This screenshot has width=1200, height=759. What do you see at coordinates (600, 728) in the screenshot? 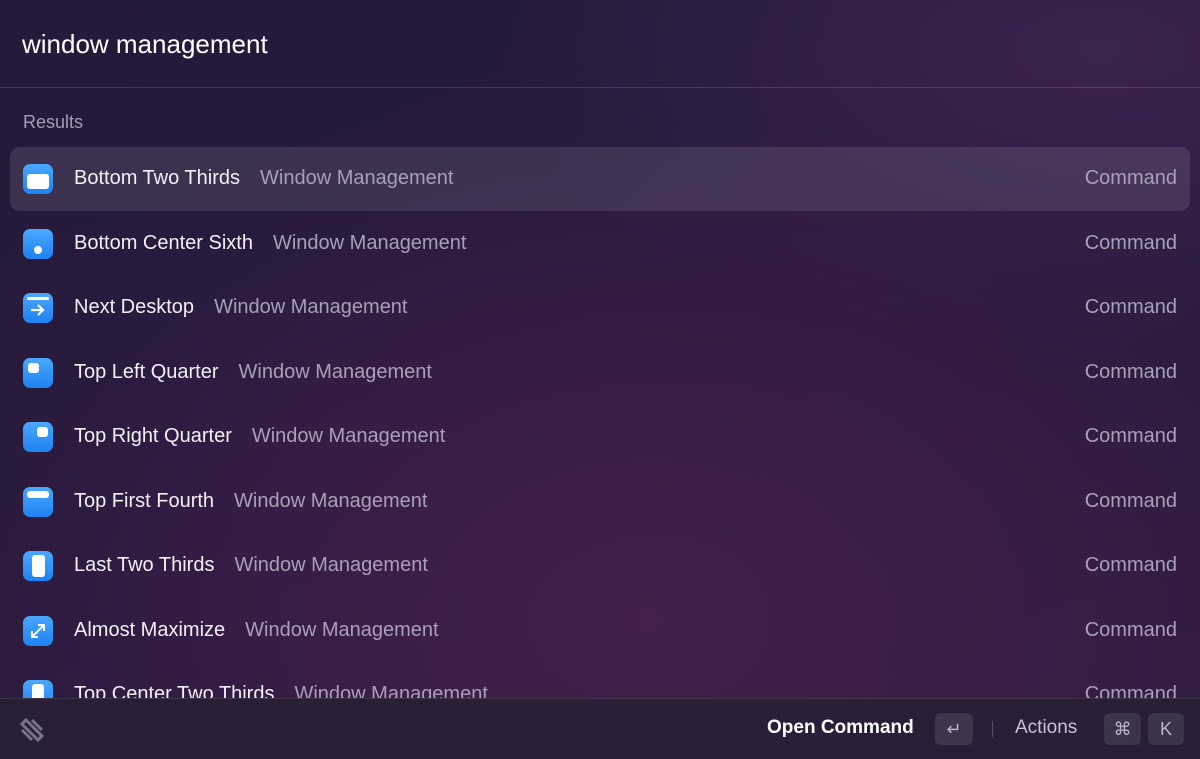
I see `action-bar: Open Command ↵ Actions ⌘ K` at bounding box center [600, 728].